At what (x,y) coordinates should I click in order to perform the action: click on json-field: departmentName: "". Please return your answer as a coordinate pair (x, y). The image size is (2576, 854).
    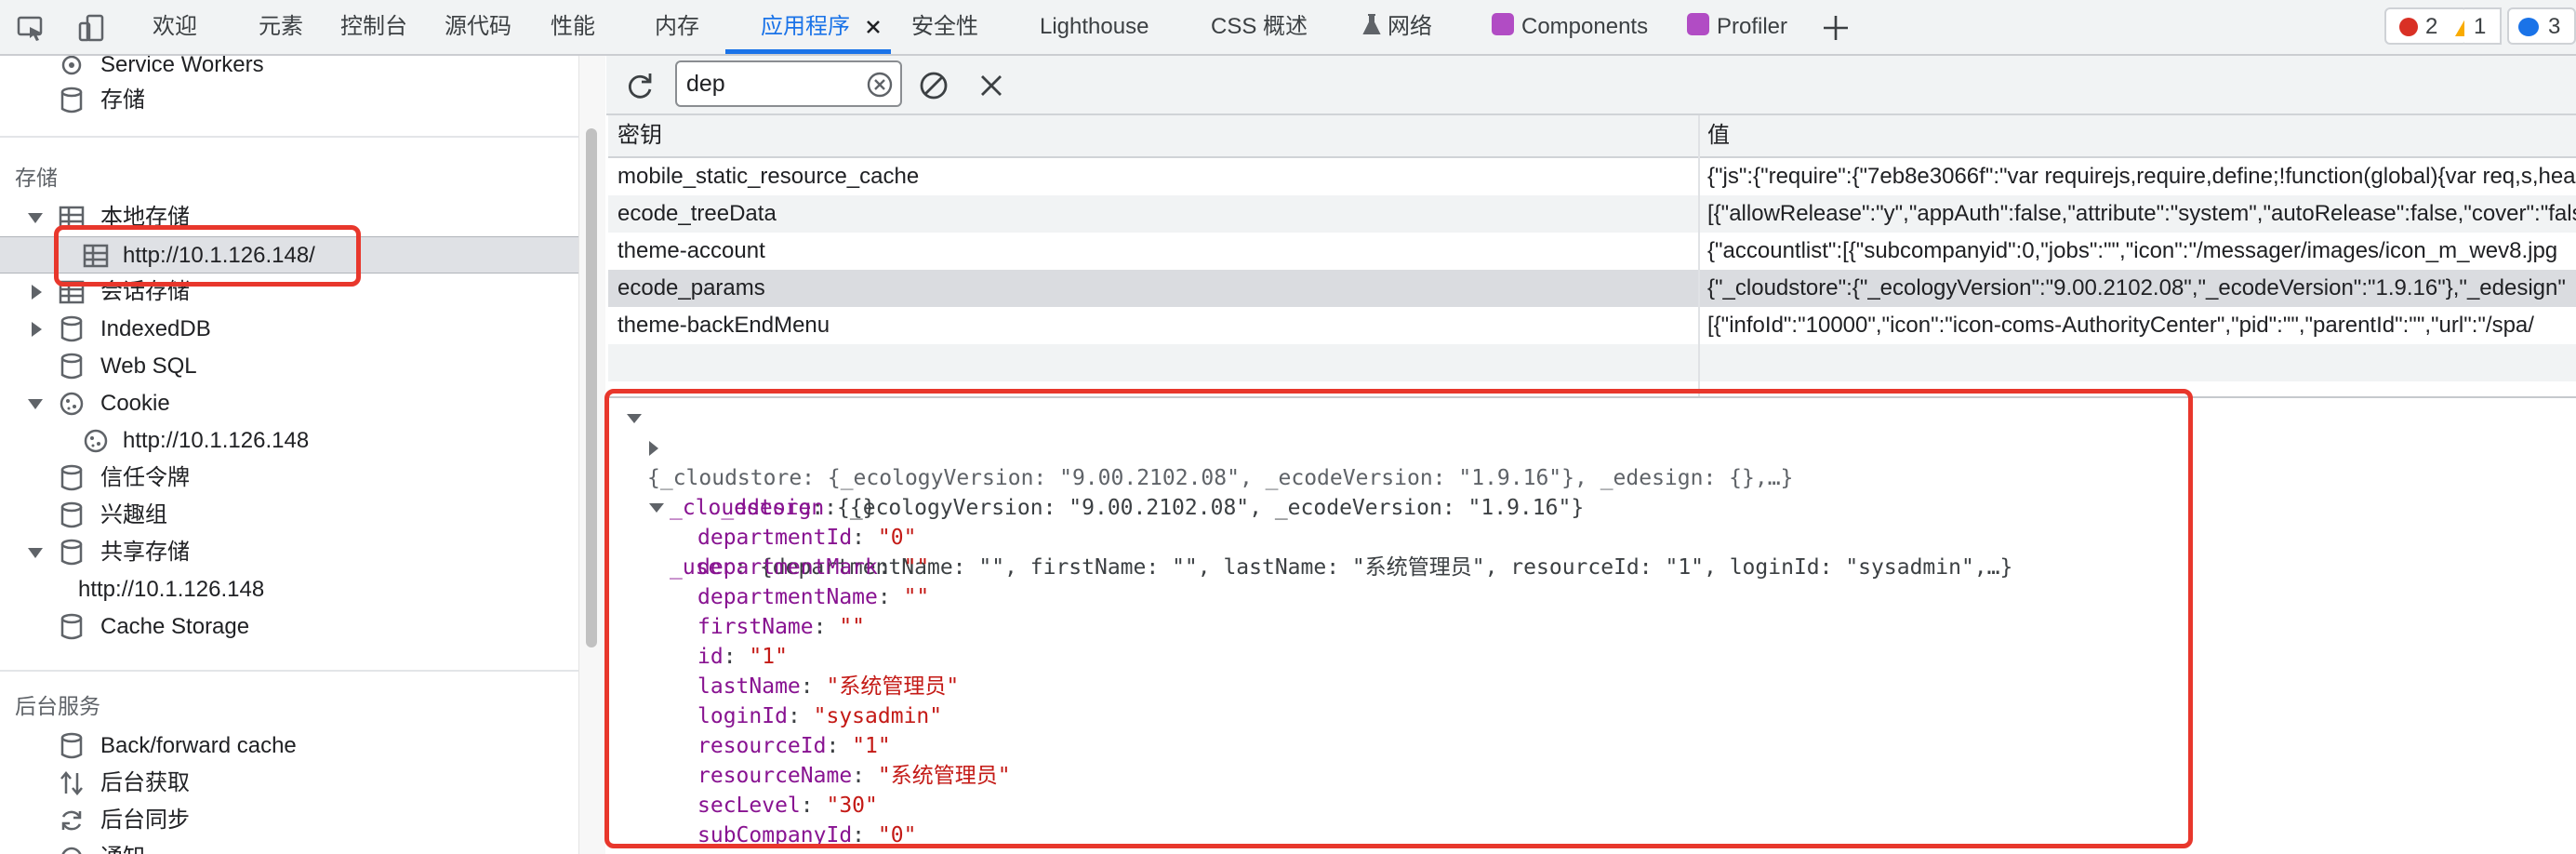
    Looking at the image, I should click on (813, 597).